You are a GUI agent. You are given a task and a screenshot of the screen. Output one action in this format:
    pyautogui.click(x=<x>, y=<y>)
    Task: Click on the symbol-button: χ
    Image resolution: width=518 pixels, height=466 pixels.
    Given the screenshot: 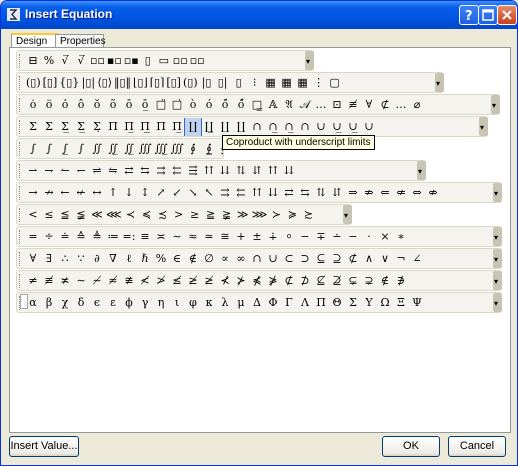 What is the action you would take?
    pyautogui.click(x=65, y=303)
    